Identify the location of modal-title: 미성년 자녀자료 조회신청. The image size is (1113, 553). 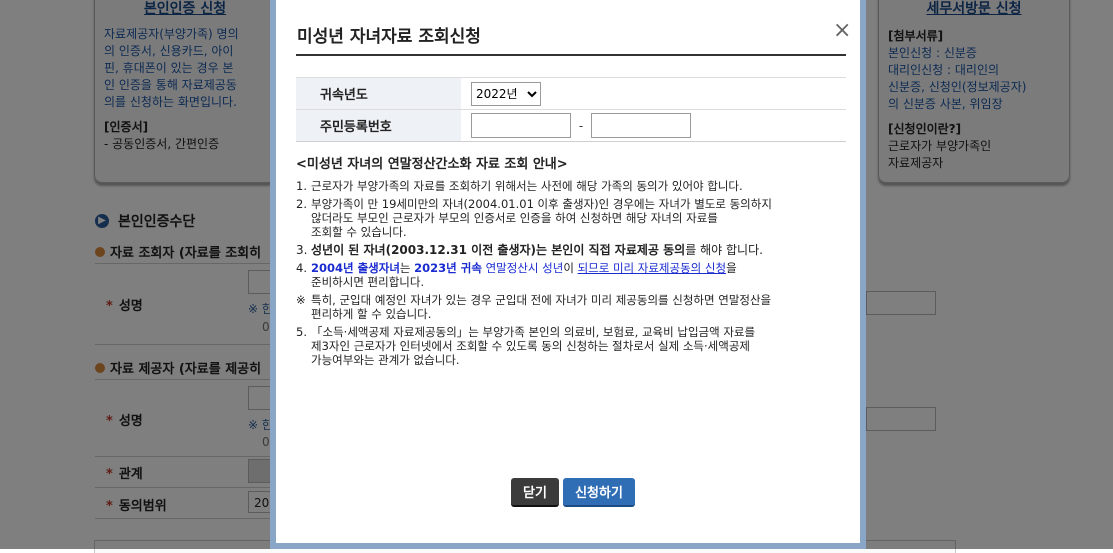
(389, 37).